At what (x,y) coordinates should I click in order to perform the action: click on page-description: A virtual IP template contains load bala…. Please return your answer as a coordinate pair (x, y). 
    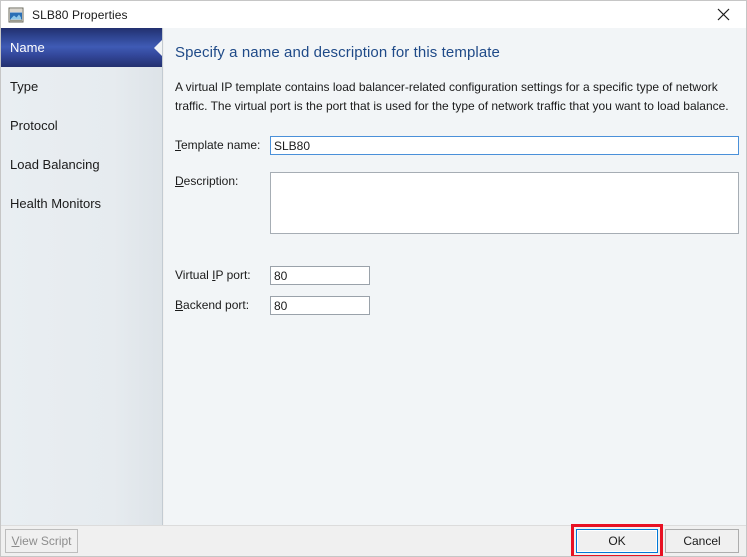
    Looking at the image, I should click on (452, 96).